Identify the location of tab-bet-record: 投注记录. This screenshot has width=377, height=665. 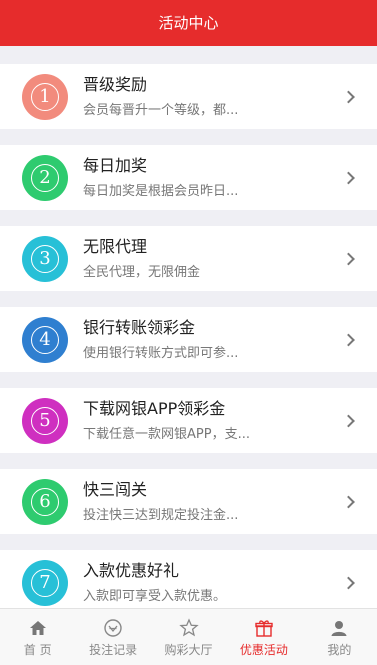
(112, 637).